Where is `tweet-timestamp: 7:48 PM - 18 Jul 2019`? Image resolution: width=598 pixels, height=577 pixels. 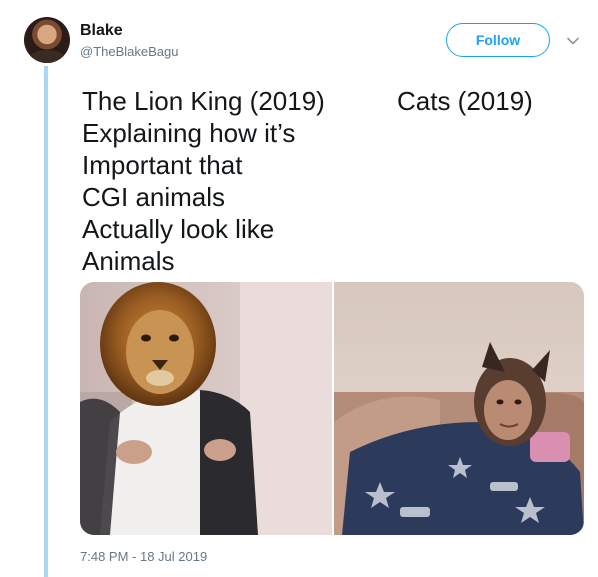
tweet-timestamp: 7:48 PM - 18 Jul 2019 is located at coordinates (143, 556).